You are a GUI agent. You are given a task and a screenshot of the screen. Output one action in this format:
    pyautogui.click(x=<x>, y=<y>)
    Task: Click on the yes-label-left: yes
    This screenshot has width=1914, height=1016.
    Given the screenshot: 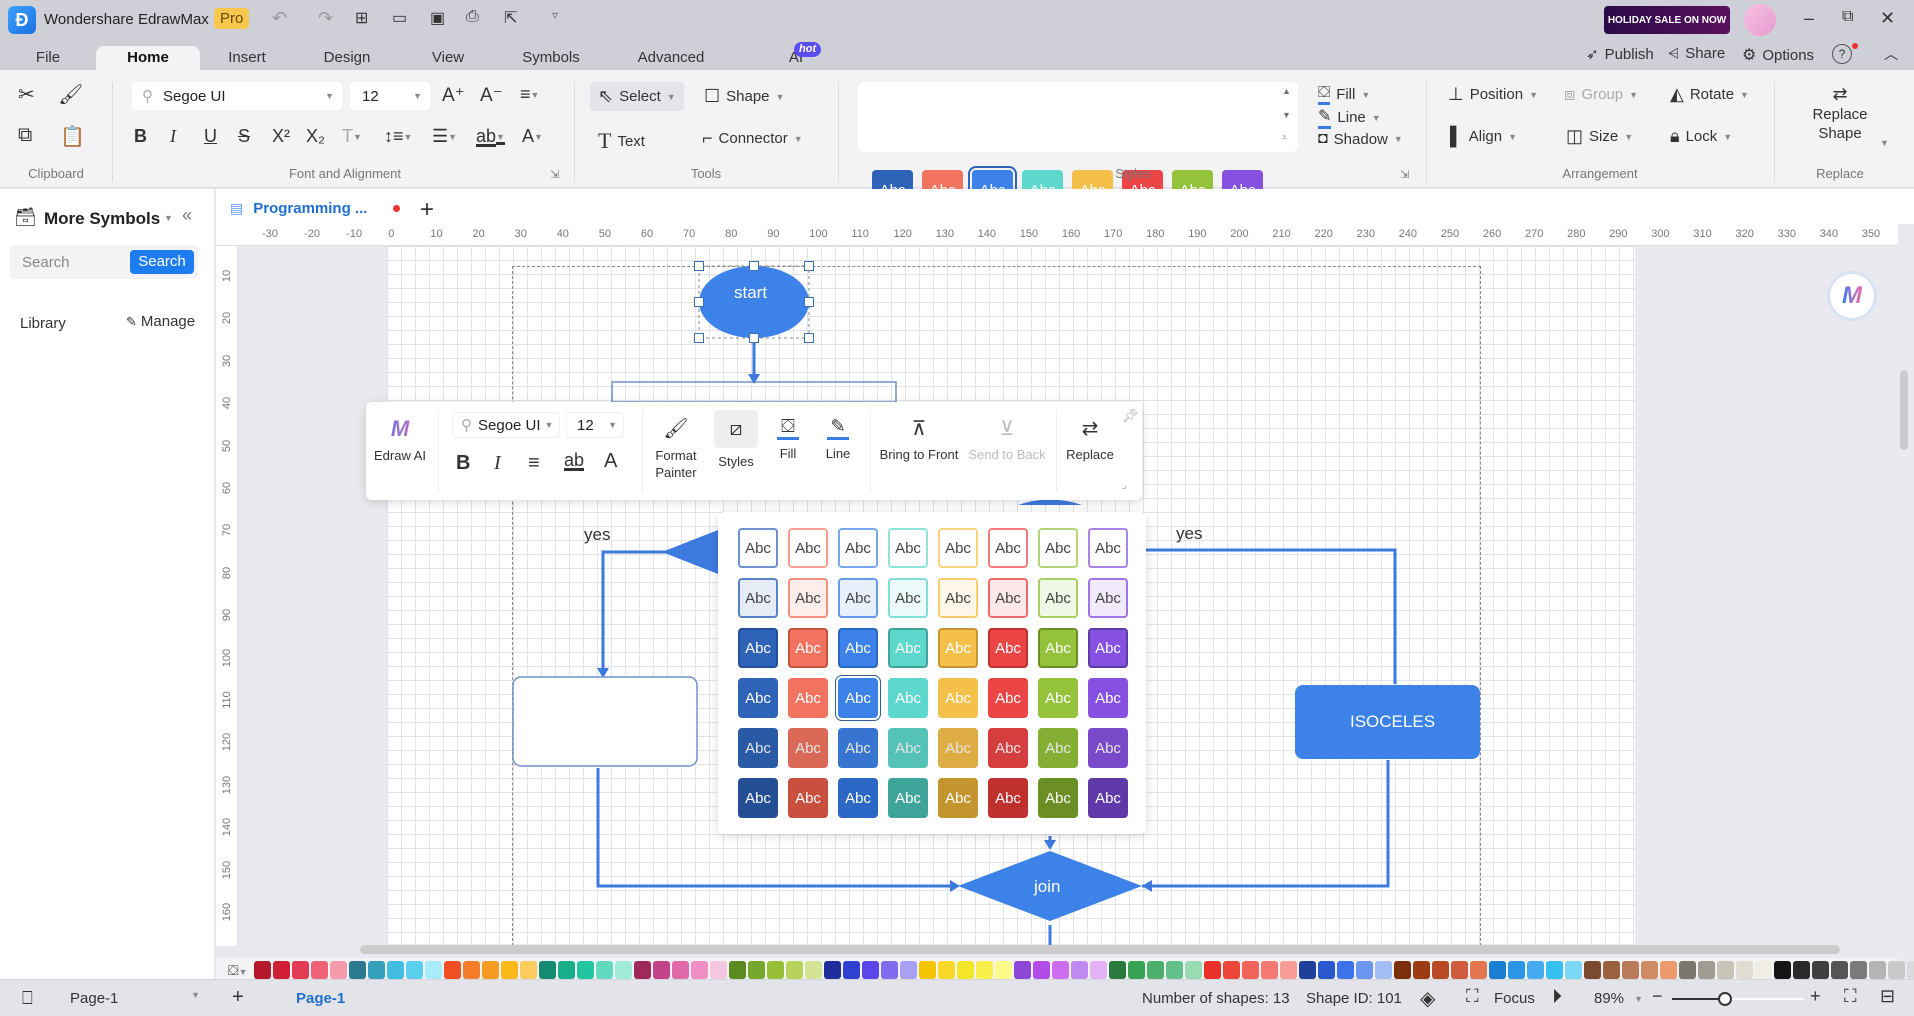 What is the action you would take?
    pyautogui.click(x=597, y=535)
    